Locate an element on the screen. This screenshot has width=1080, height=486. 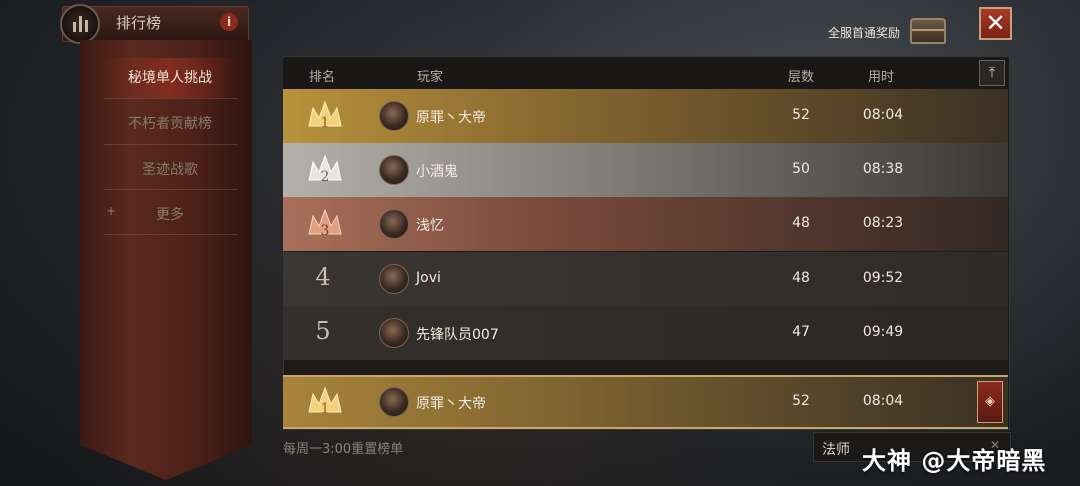
reset-note: 每周一3:00重置榜单 is located at coordinates (343, 449).